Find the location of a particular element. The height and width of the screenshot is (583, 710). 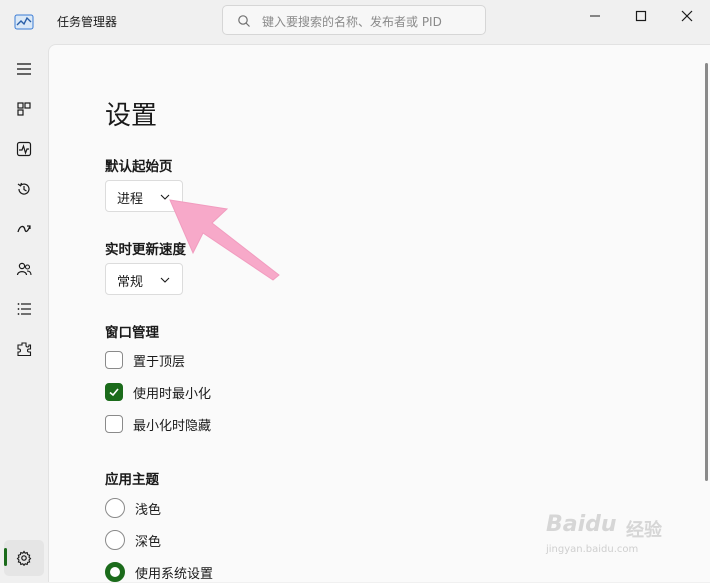

app-history-icon is located at coordinates (23, 188).